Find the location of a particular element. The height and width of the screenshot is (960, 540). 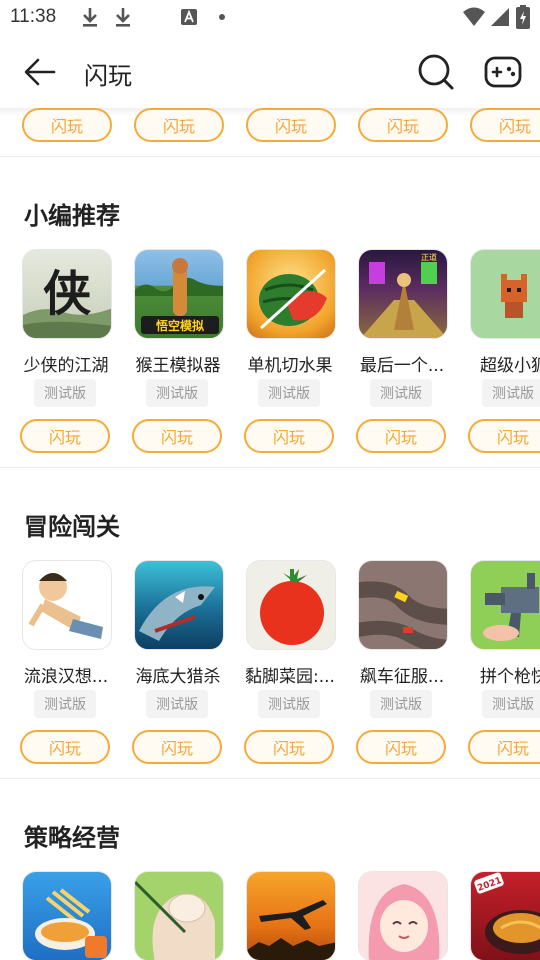

signal-icon is located at coordinates (500, 17).